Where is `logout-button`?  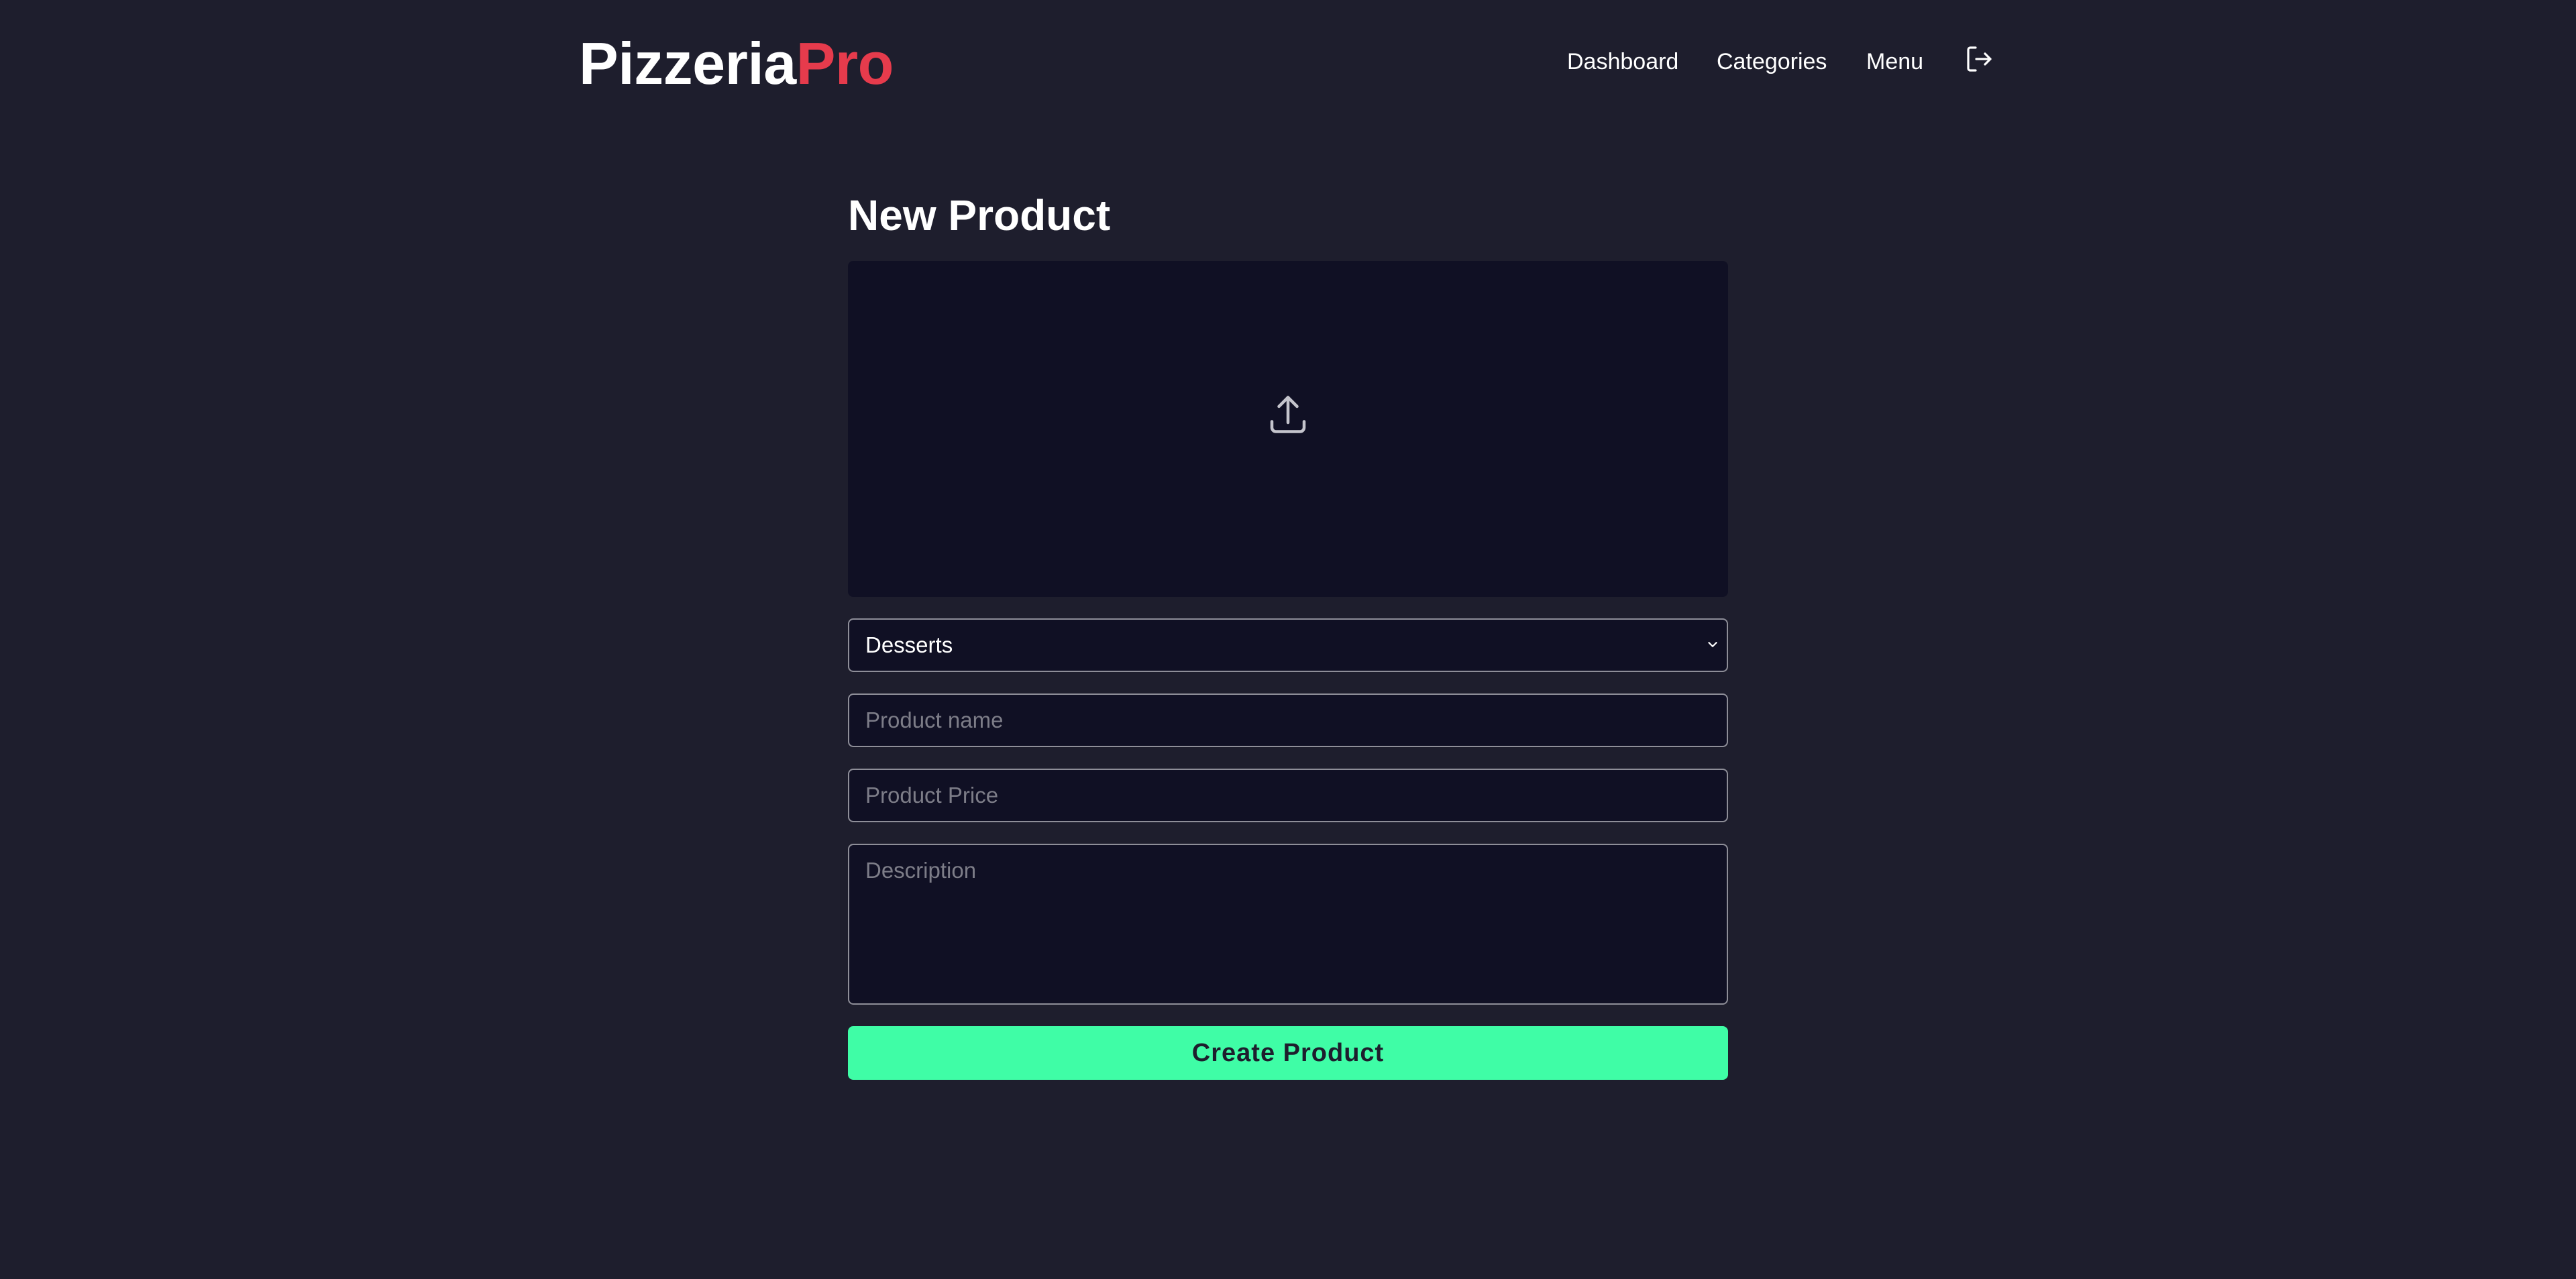 logout-button is located at coordinates (1979, 59).